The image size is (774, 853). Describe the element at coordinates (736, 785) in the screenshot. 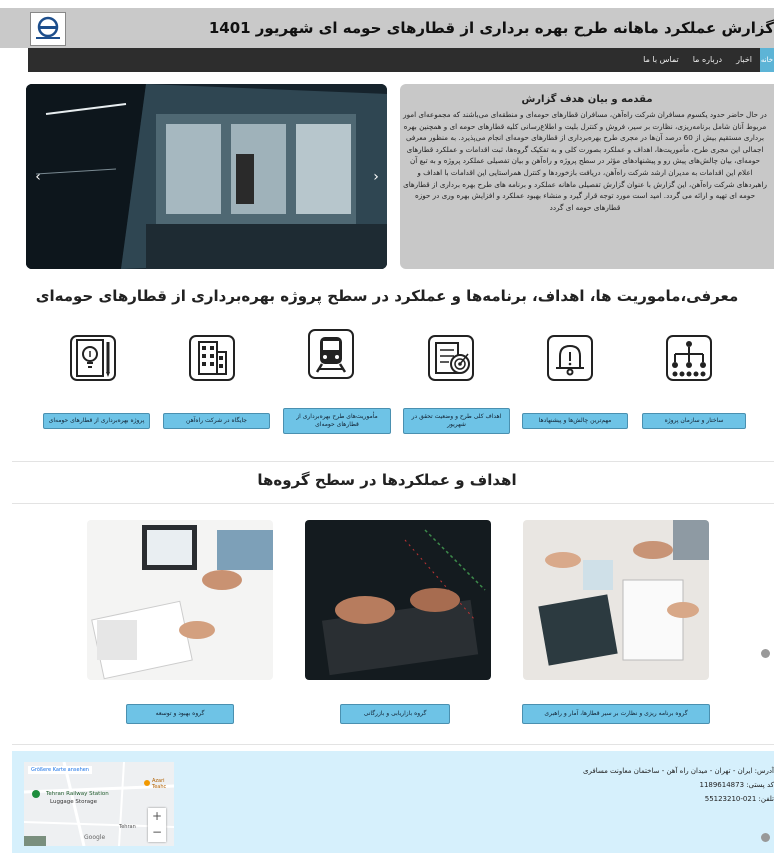

I see `postal-code: کد پستی: 1189614873` at that location.